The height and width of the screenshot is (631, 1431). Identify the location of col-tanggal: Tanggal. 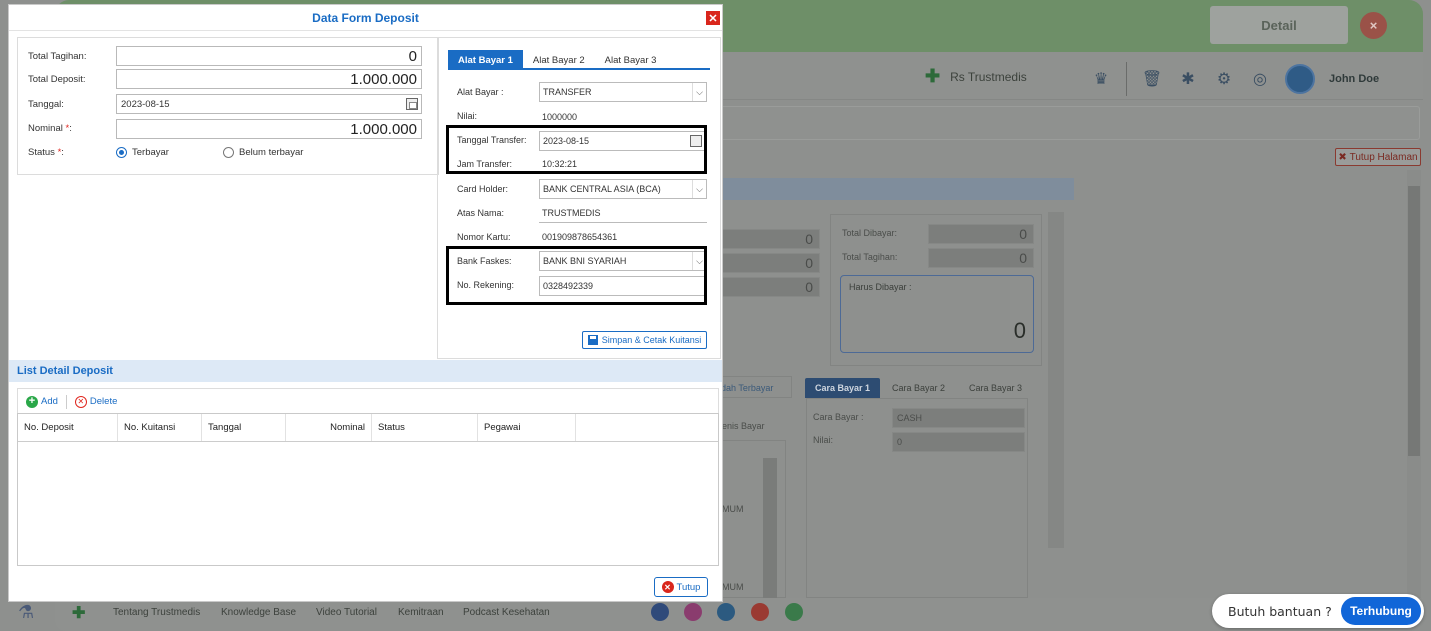
(244, 427).